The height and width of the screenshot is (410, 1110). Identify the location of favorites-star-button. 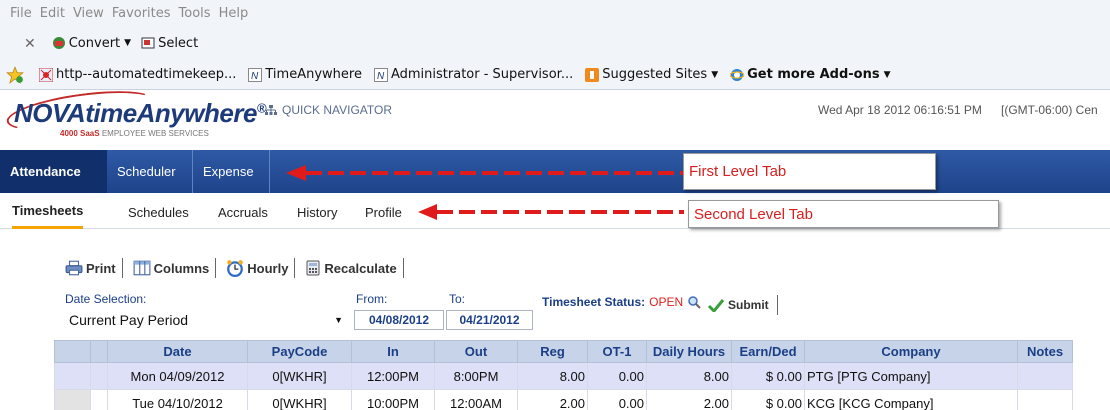
(16, 74).